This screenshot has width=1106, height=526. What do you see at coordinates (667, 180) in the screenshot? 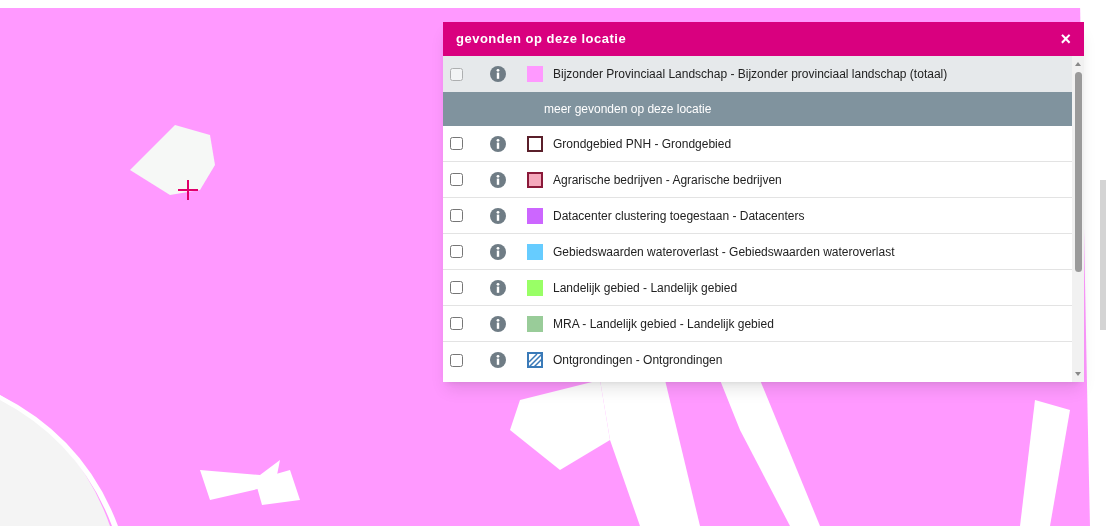
I see `layer-label: Agrarische bedrijven - Agrarische bedrijven` at bounding box center [667, 180].